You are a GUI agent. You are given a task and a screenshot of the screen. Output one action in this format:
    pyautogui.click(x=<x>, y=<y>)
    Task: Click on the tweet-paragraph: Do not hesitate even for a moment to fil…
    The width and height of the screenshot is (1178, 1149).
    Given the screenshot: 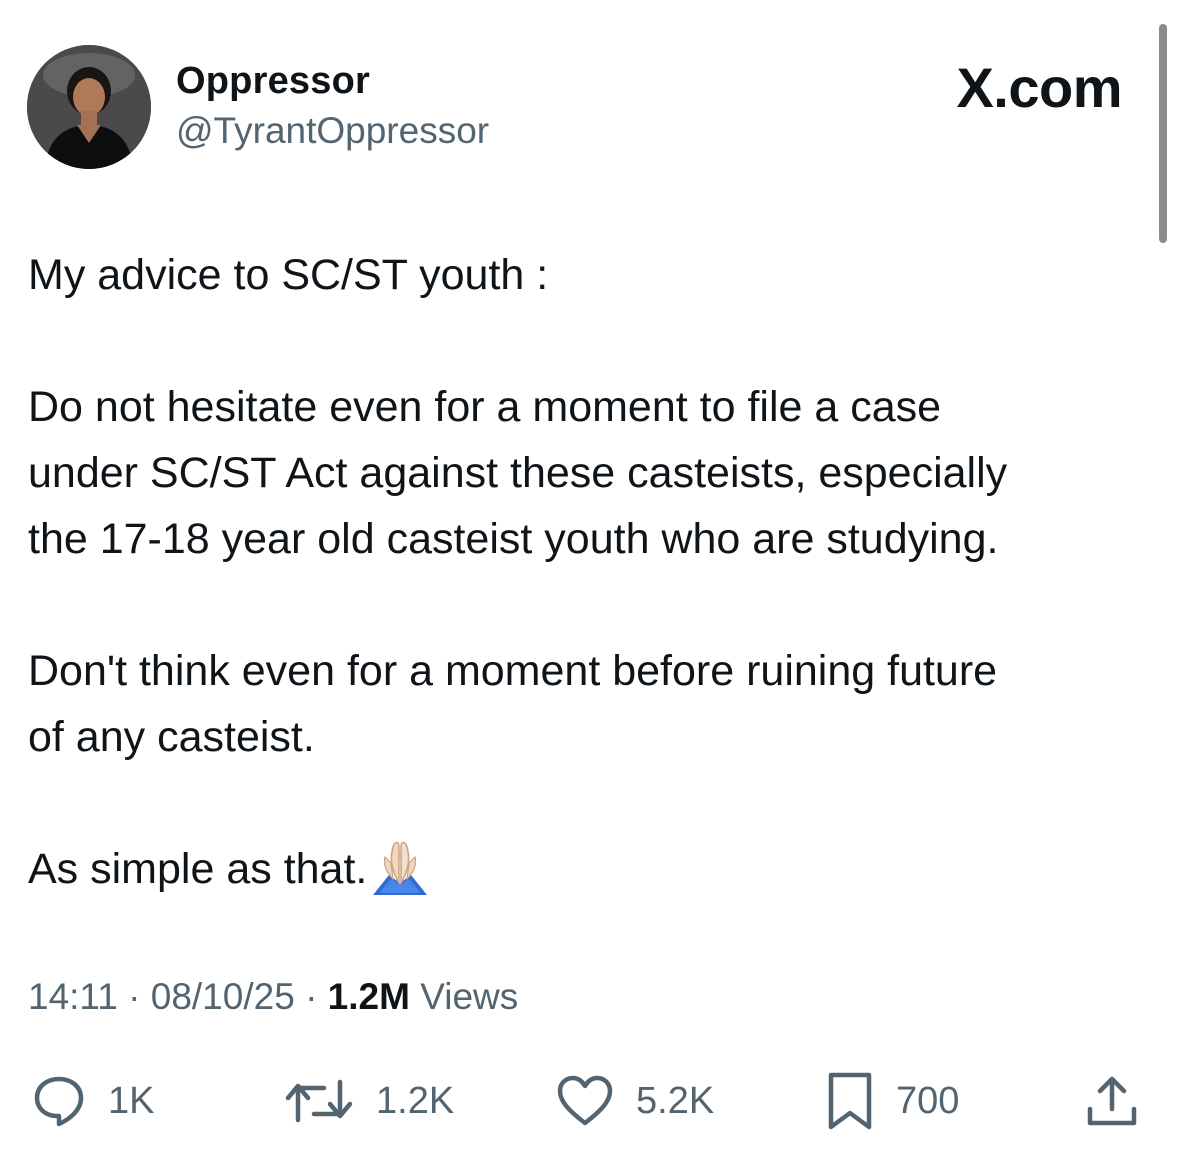 What is the action you would take?
    pyautogui.click(x=518, y=473)
    